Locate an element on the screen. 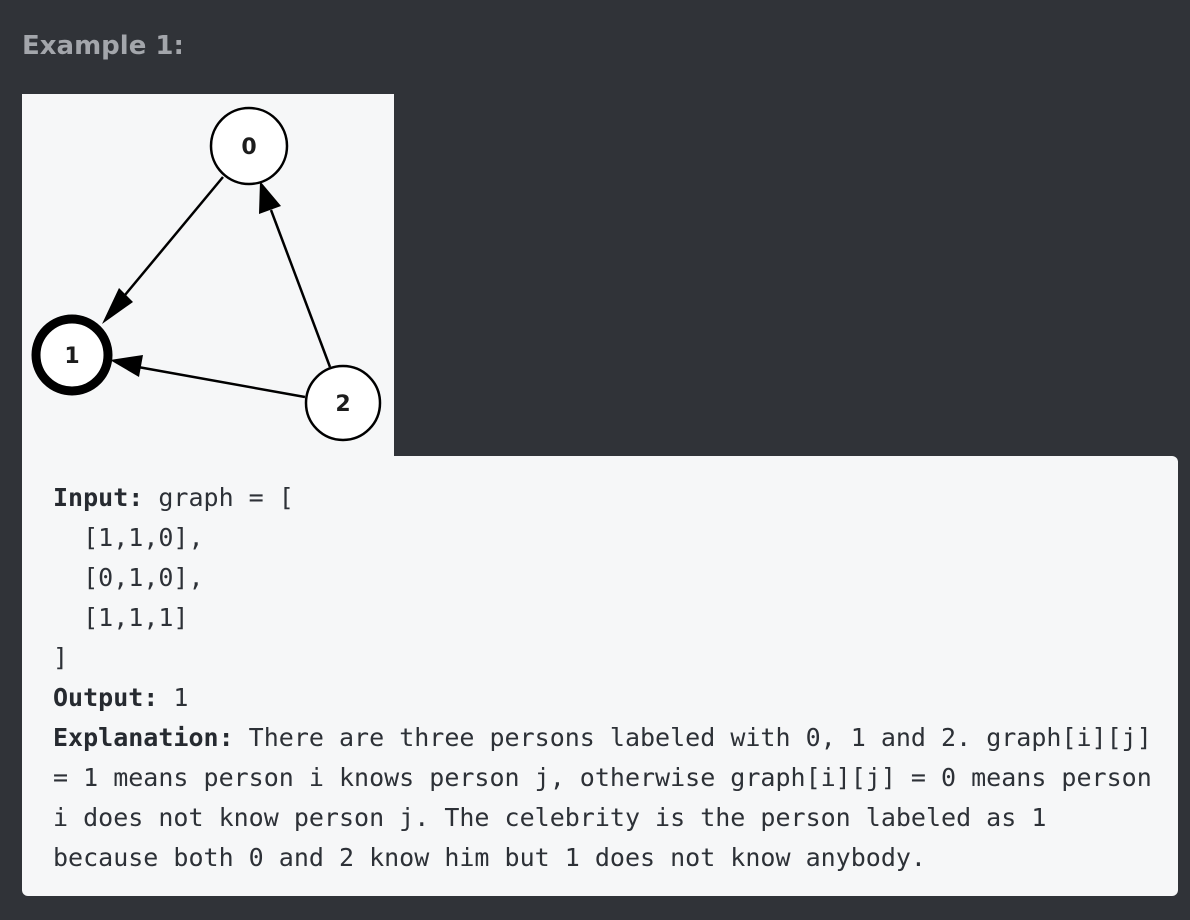 The width and height of the screenshot is (1190, 920). explanation-label: Explanation: is located at coordinates (143, 737).